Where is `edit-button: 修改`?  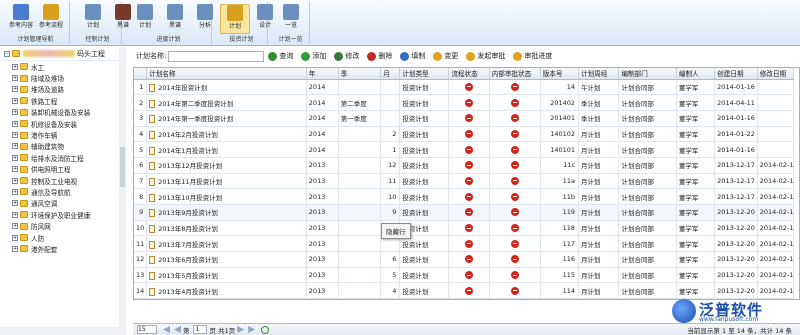
edit-button: 修改 is located at coordinates (346, 56).